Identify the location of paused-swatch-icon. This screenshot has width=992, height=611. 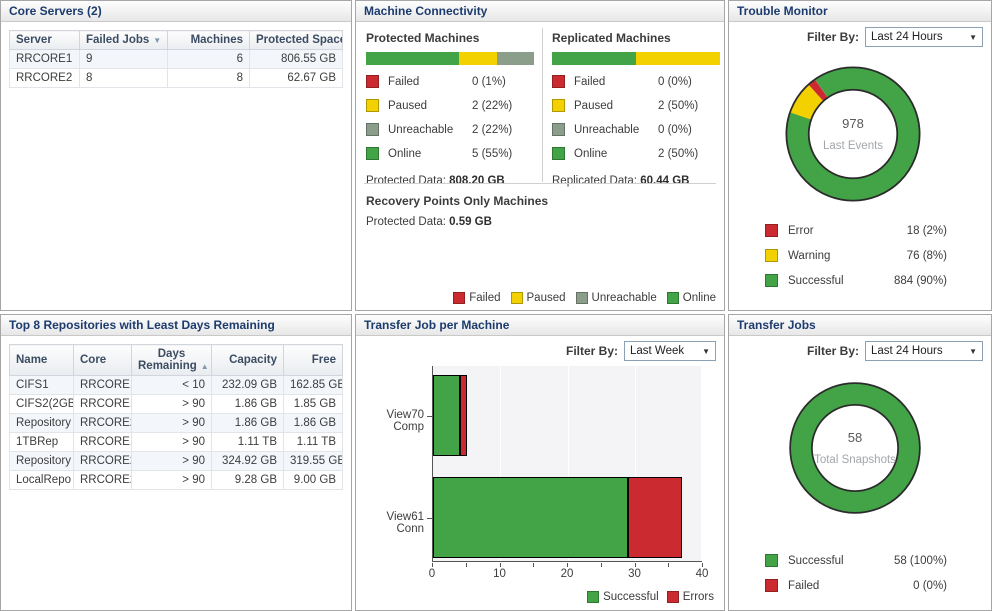
(372, 105).